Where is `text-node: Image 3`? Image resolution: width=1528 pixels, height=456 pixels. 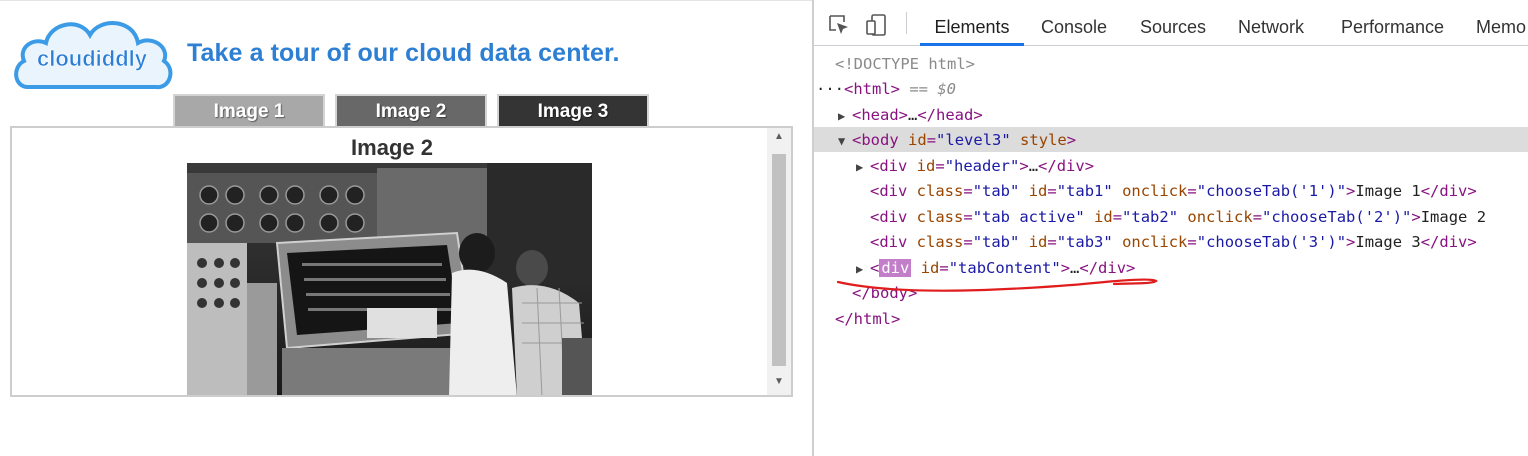
text-node: Image 3 is located at coordinates (1388, 242).